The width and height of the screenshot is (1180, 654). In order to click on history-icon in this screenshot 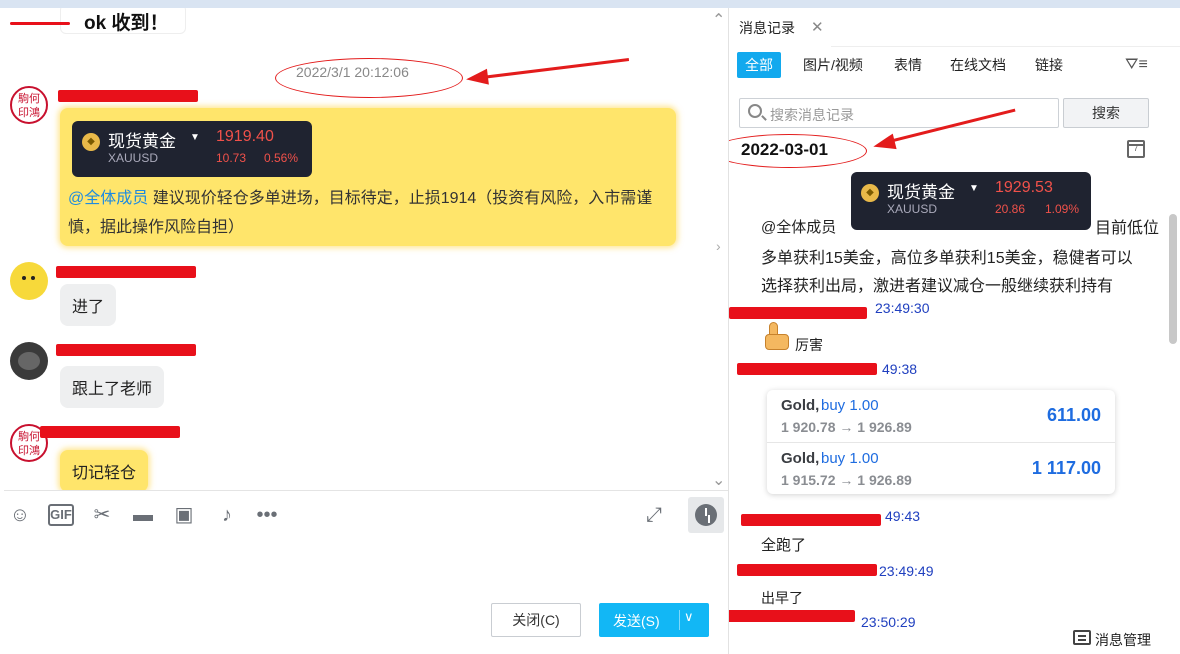, I will do `click(706, 515)`.